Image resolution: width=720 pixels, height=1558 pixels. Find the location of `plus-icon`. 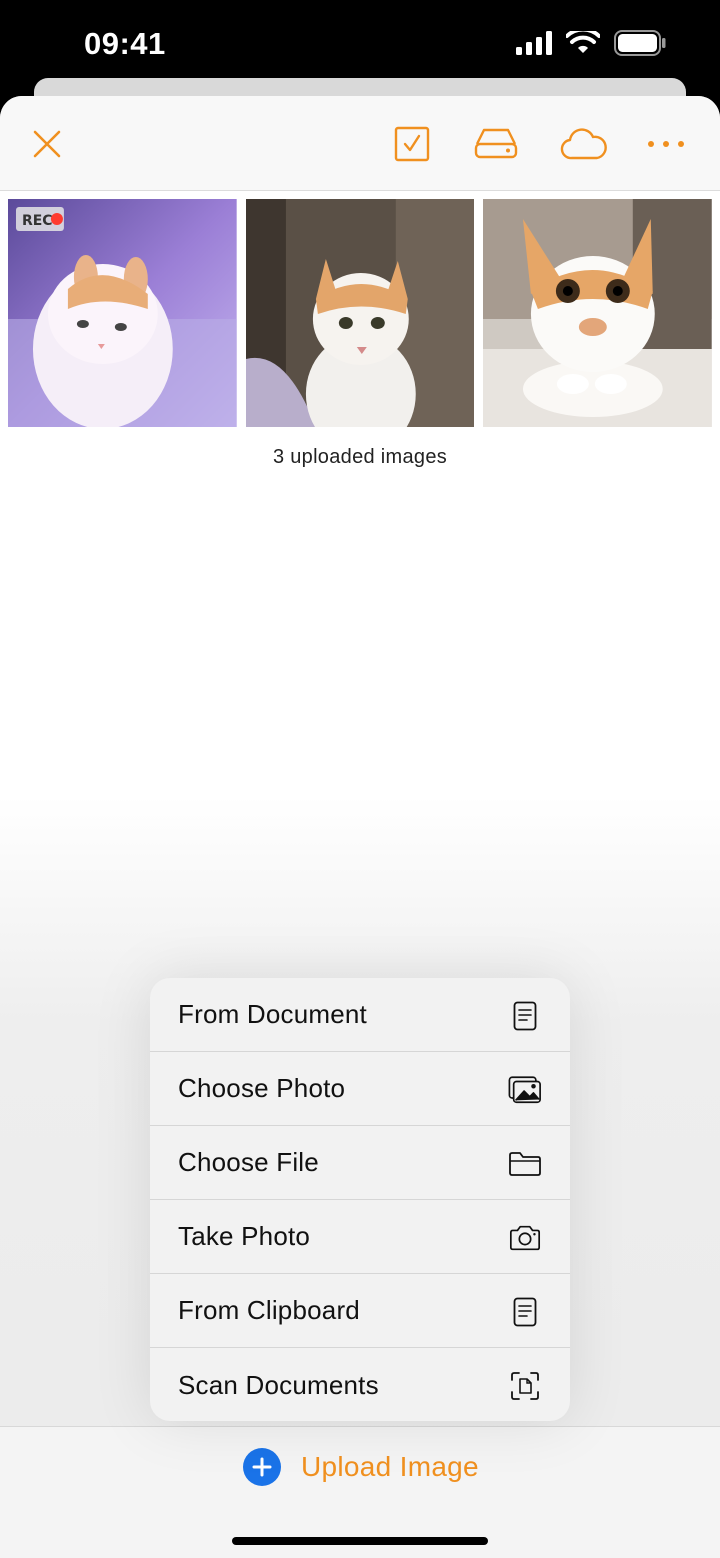

plus-icon is located at coordinates (262, 1467).